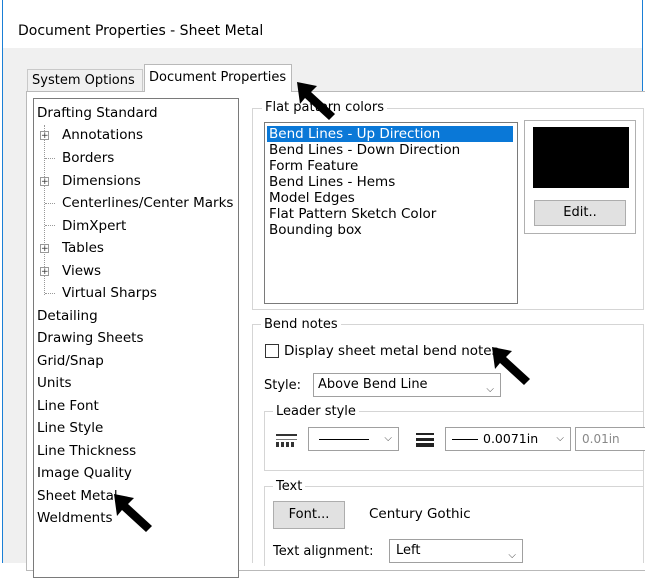 The height and width of the screenshot is (578, 645). I want to click on tree-item-detailing: Detailing, so click(67, 316).